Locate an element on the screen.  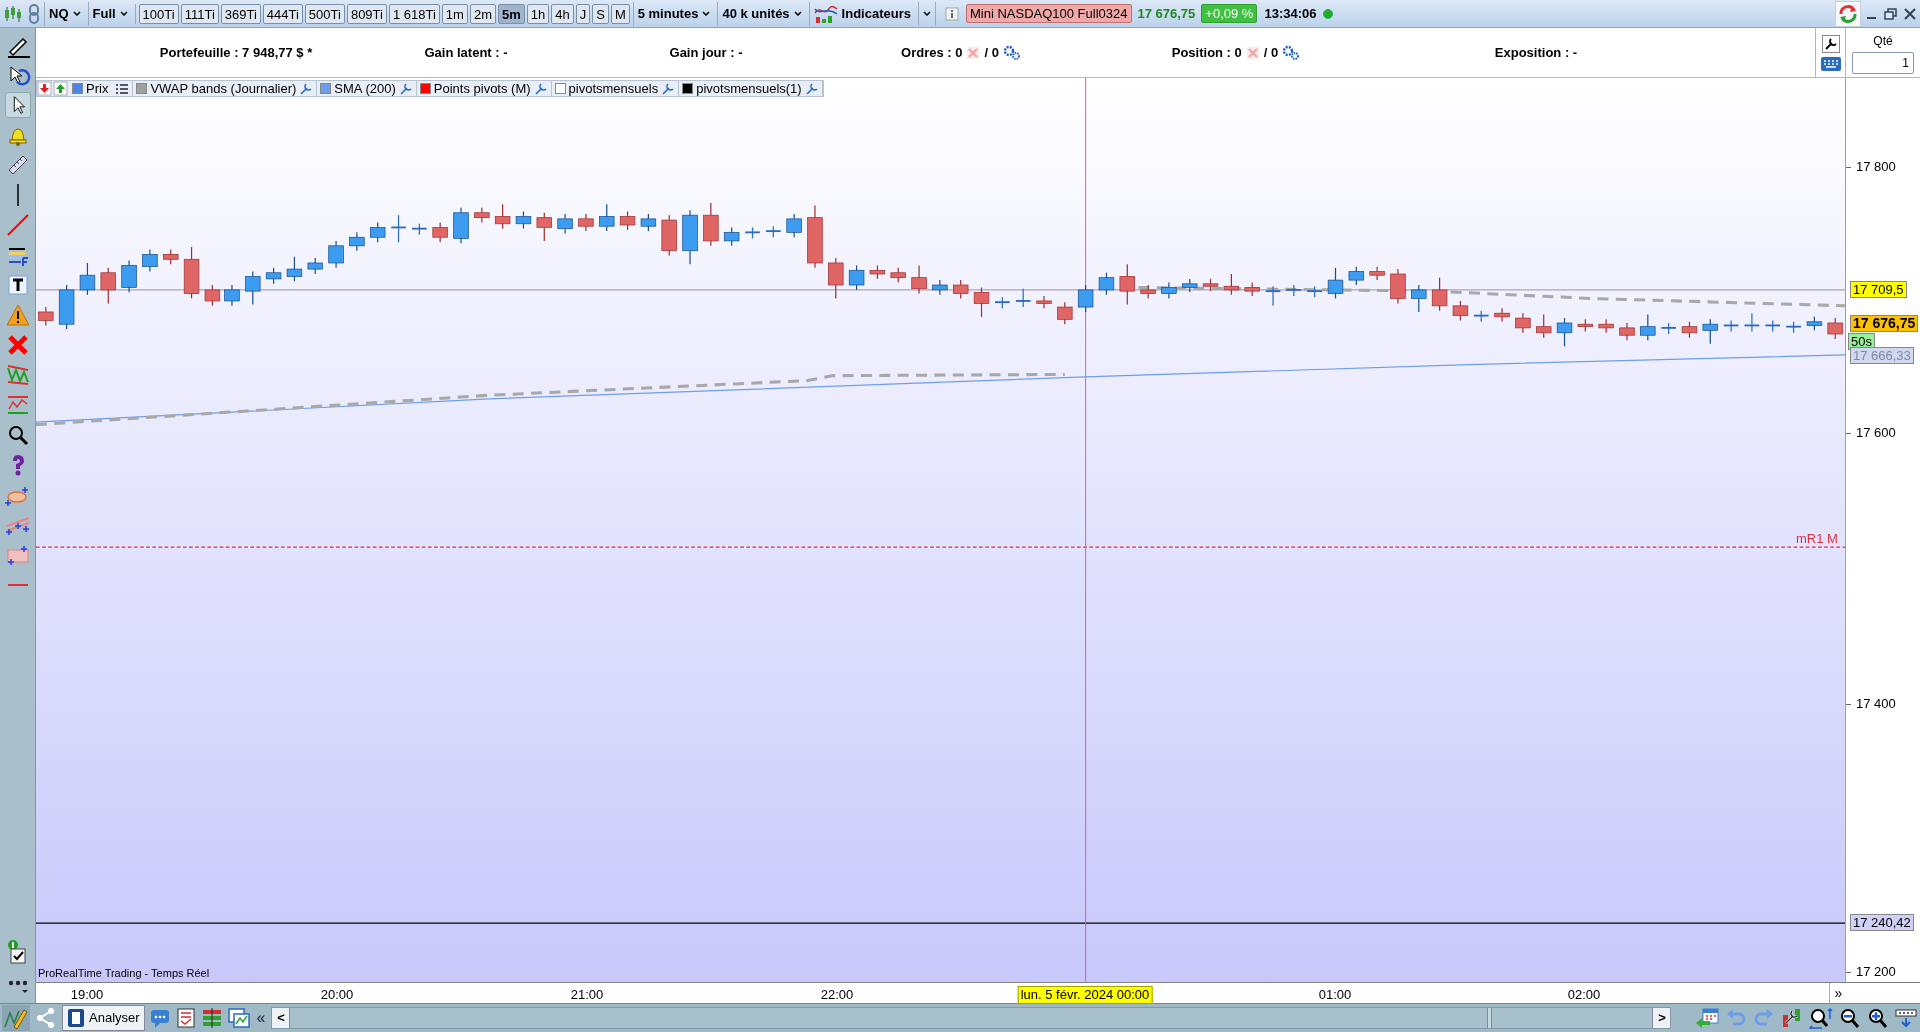
indicators-menu-button is located at coordinates (926, 13).